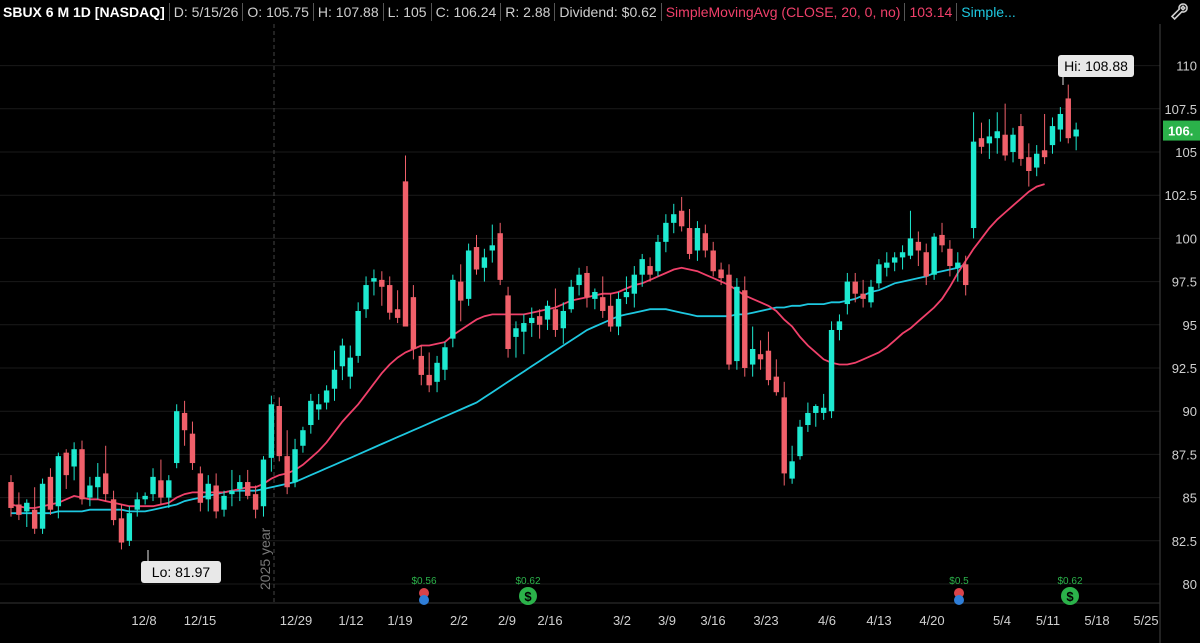 Image resolution: width=1200 pixels, height=643 pixels. Describe the element at coordinates (1180, 109) in the screenshot. I see `y-tick-label: 107.5` at that location.